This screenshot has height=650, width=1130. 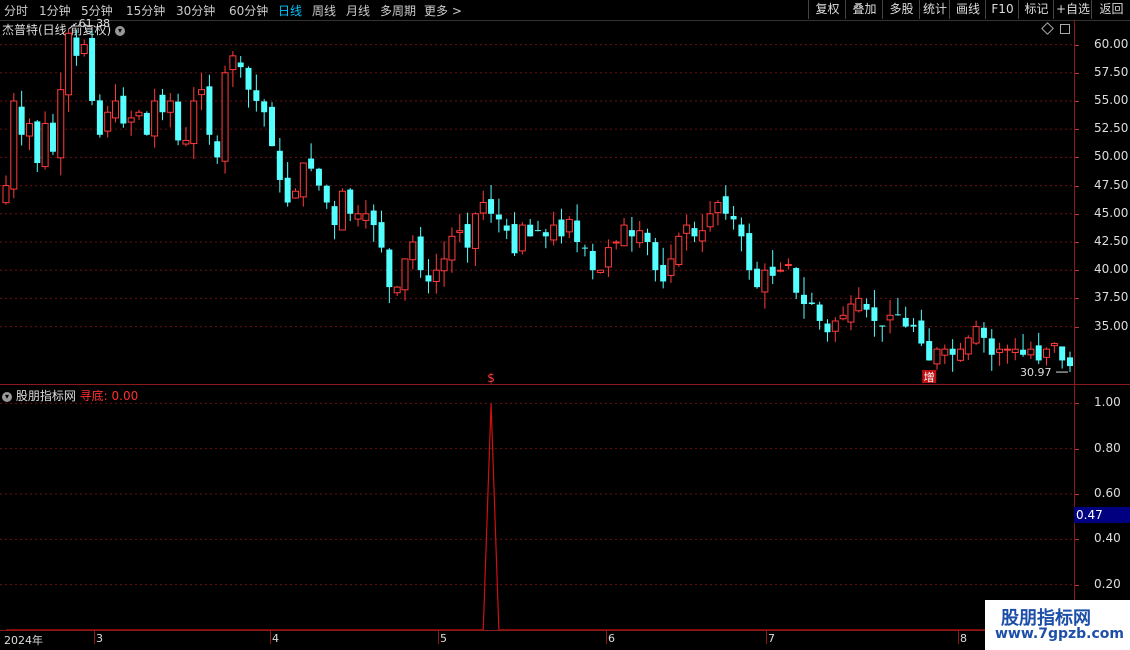 What do you see at coordinates (1036, 372) in the screenshot?
I see `low-price-label: 30.97` at bounding box center [1036, 372].